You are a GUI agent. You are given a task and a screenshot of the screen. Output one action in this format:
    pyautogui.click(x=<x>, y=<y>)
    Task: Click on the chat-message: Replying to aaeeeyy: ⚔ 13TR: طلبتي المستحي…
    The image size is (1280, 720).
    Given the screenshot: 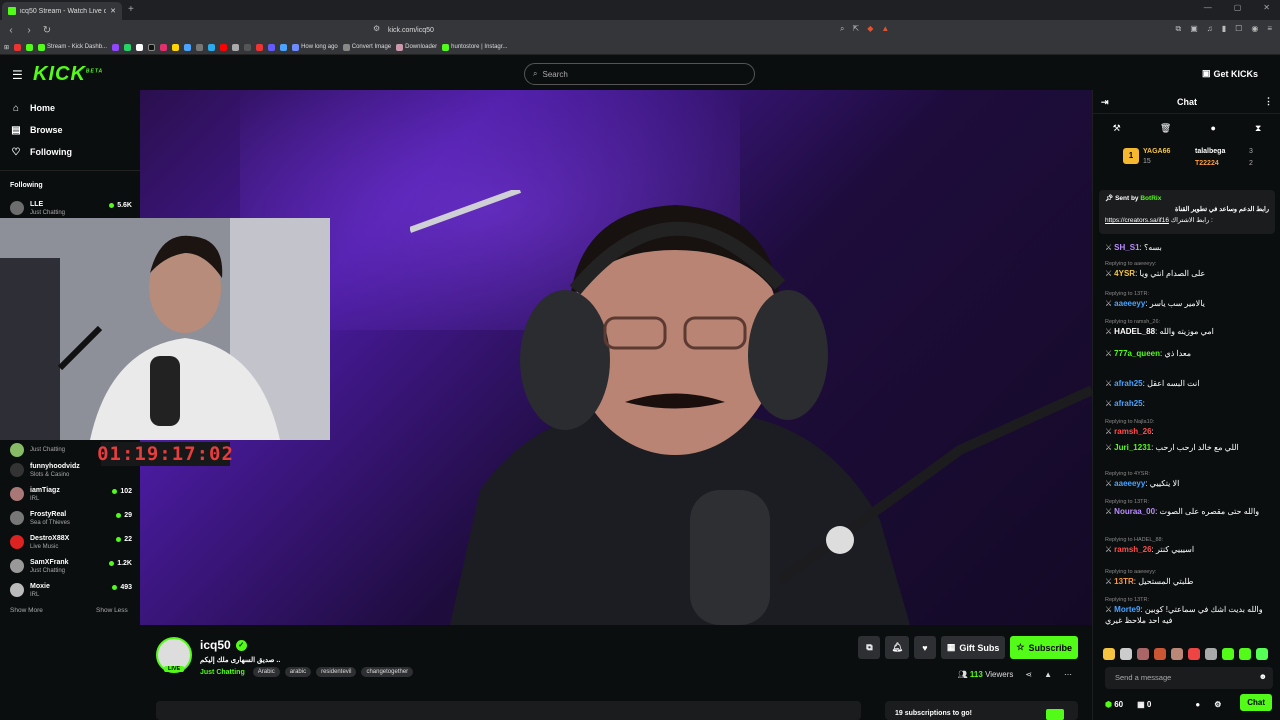 What is the action you would take?
    pyautogui.click(x=1189, y=577)
    